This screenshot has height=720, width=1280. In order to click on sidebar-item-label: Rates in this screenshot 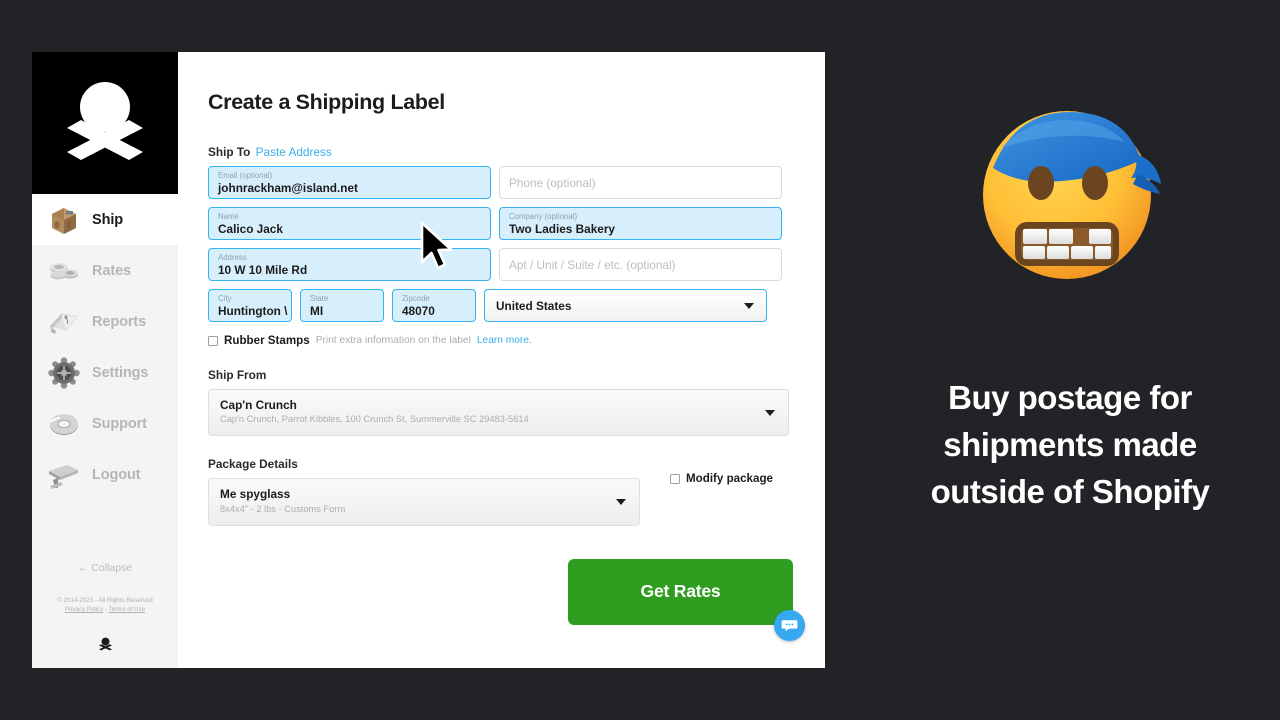, I will do `click(111, 270)`.